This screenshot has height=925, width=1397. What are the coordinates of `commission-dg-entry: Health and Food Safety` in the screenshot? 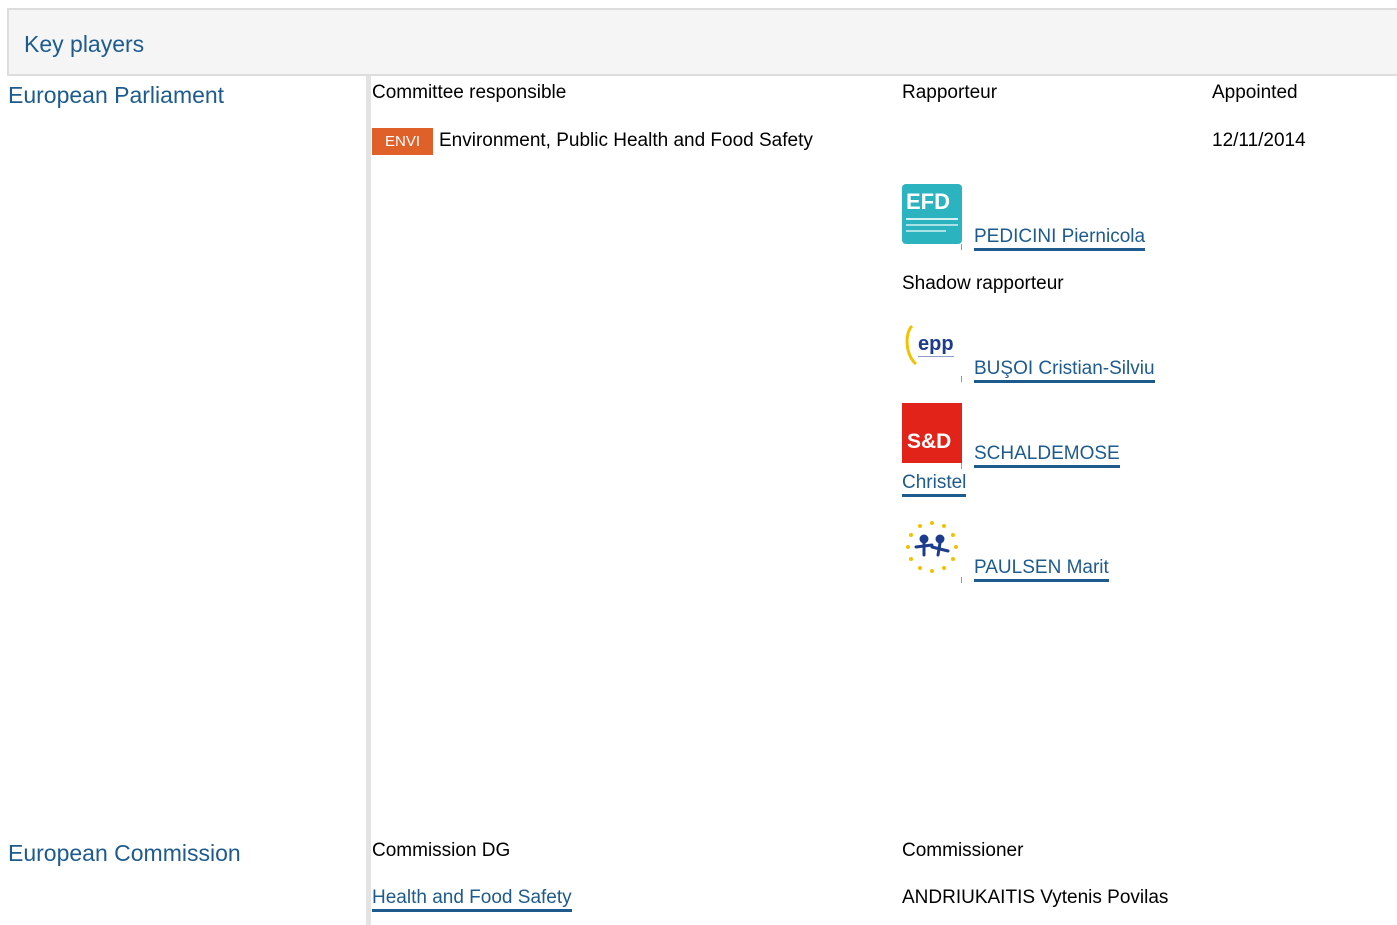 It's located at (472, 899).